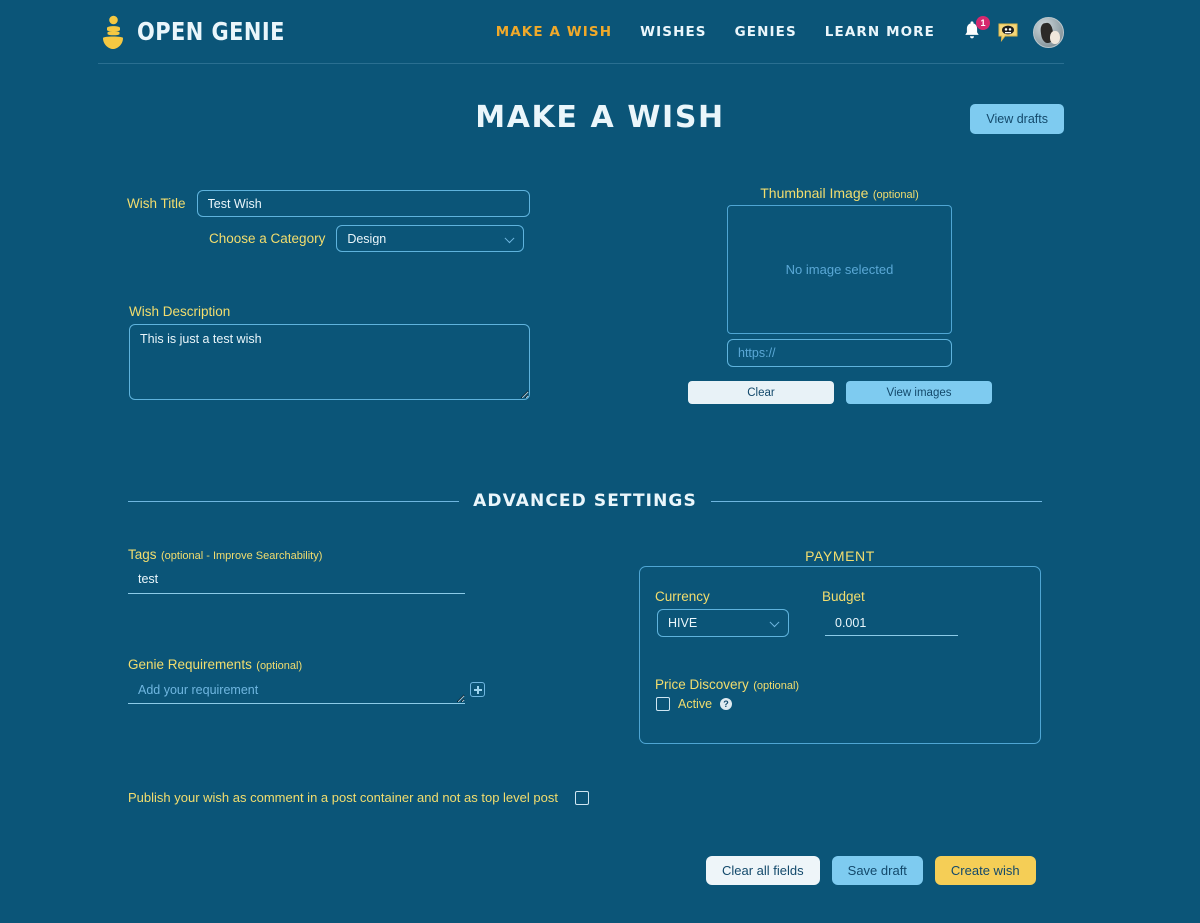 This screenshot has height=923, width=1200. What do you see at coordinates (581, 797) in the screenshot?
I see `publish-as-comment-checkbox` at bounding box center [581, 797].